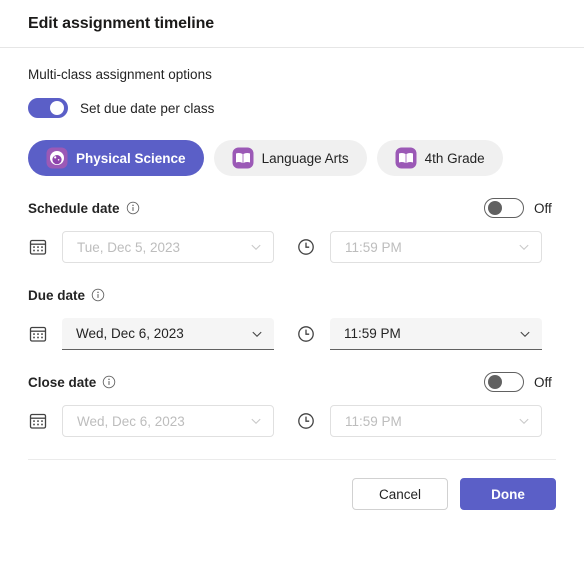 The width and height of the screenshot is (584, 567). Describe the element at coordinates (57, 158) in the screenshot. I see `science-beaker-avatar-icon` at that location.